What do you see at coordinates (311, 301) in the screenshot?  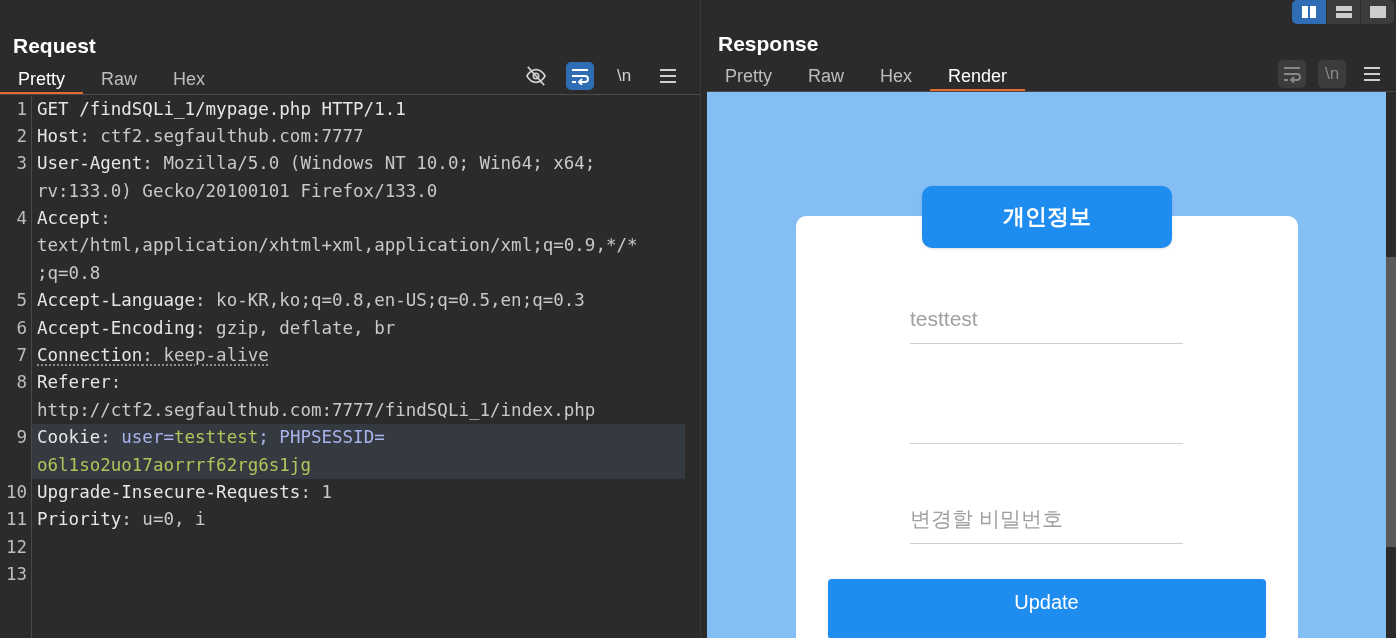 I see `code-line: Accept-Language: ko-KR,ko;q=0.8,en-US;q=0.5,en;q=0.3` at bounding box center [311, 301].